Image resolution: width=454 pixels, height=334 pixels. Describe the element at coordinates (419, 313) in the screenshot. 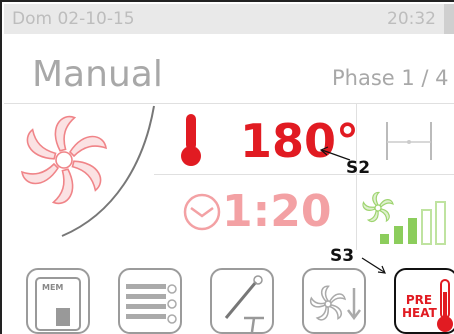

I see `preheat-label-line2: HEAT` at that location.